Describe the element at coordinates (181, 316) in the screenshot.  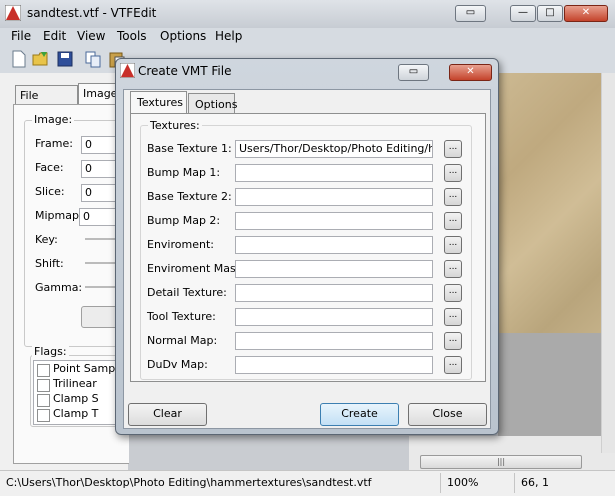
I see `tool-texture-label: Tool Texture:` at that location.